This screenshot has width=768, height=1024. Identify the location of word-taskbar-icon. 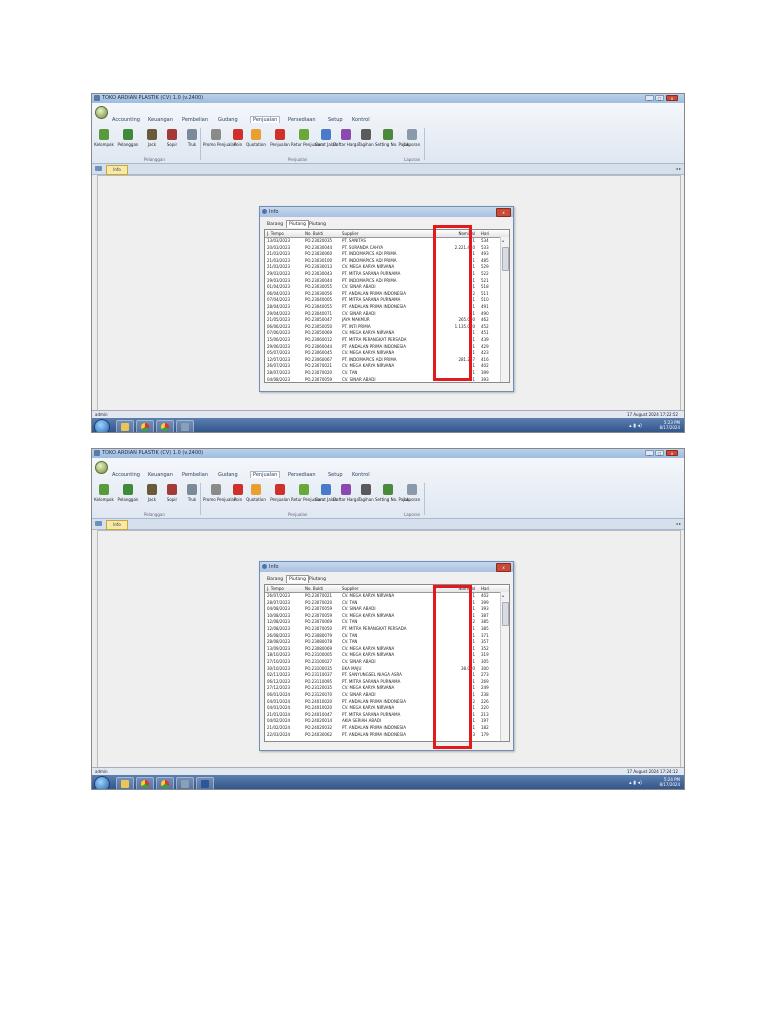
(205, 783).